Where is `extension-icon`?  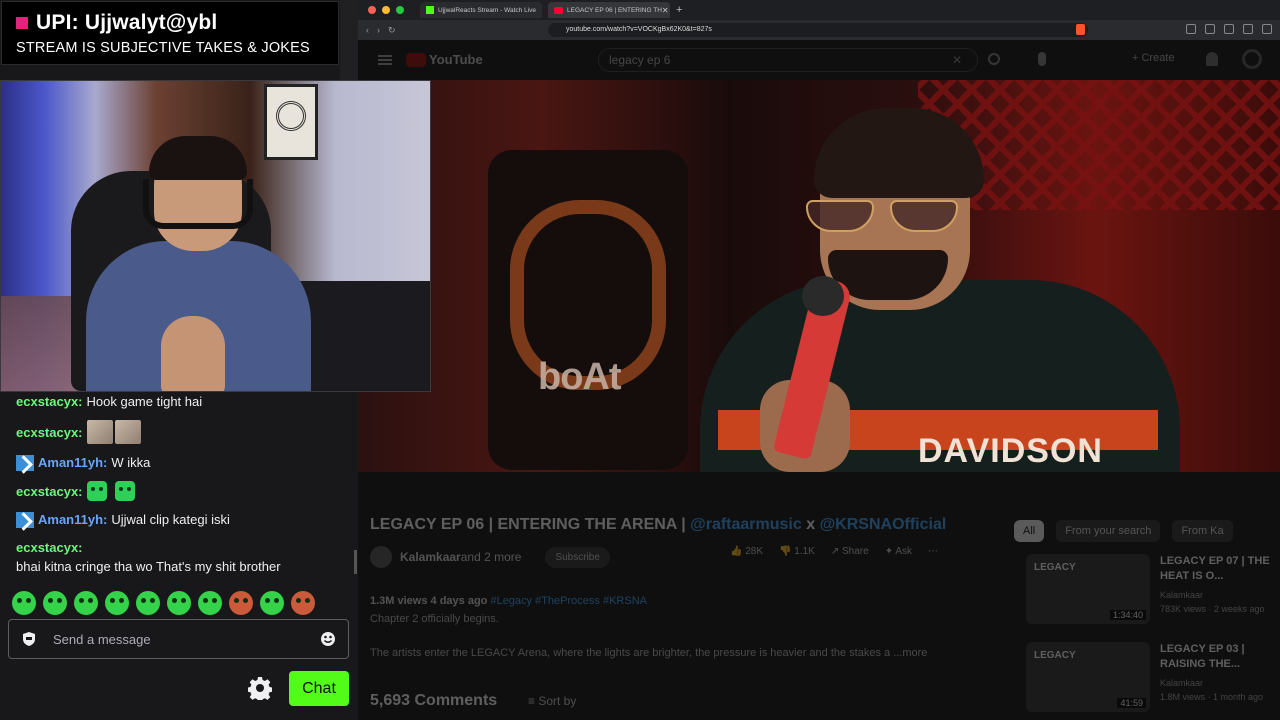 extension-icon is located at coordinates (1191, 29).